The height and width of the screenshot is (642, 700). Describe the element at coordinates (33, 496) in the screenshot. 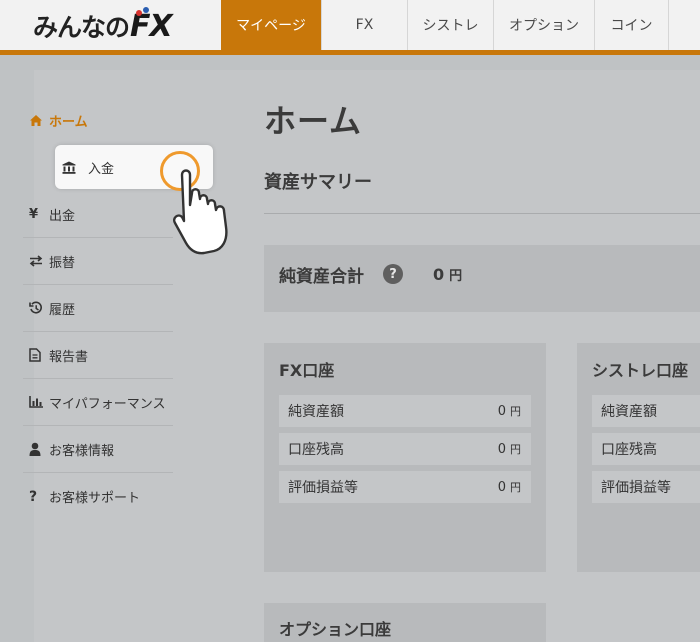

I see `question-icon: ?` at that location.